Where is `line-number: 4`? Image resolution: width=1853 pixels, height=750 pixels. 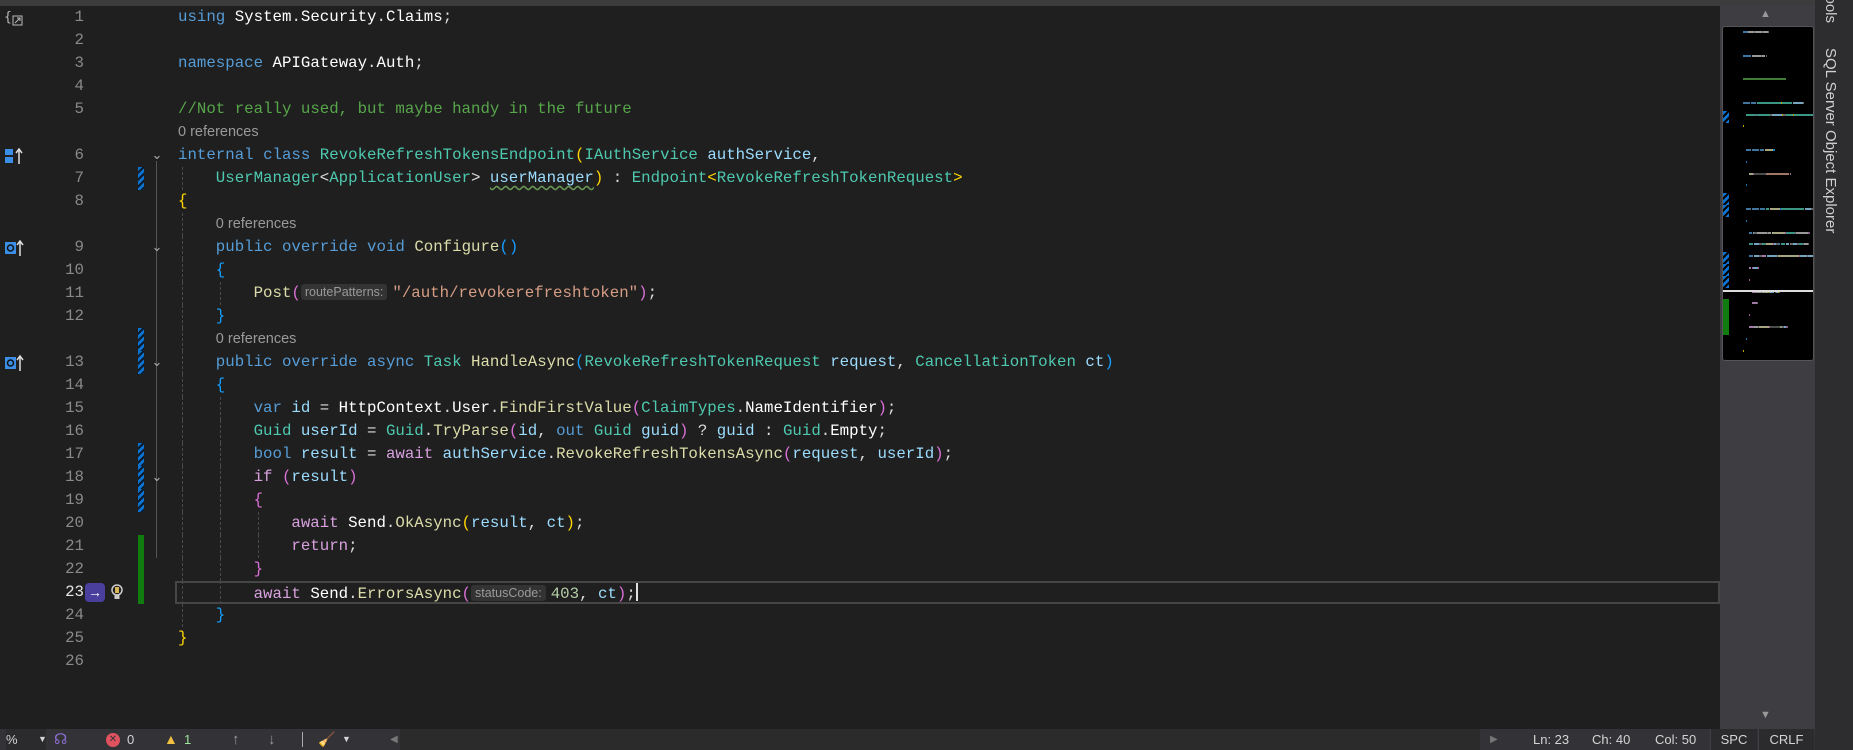 line-number: 4 is located at coordinates (62, 86).